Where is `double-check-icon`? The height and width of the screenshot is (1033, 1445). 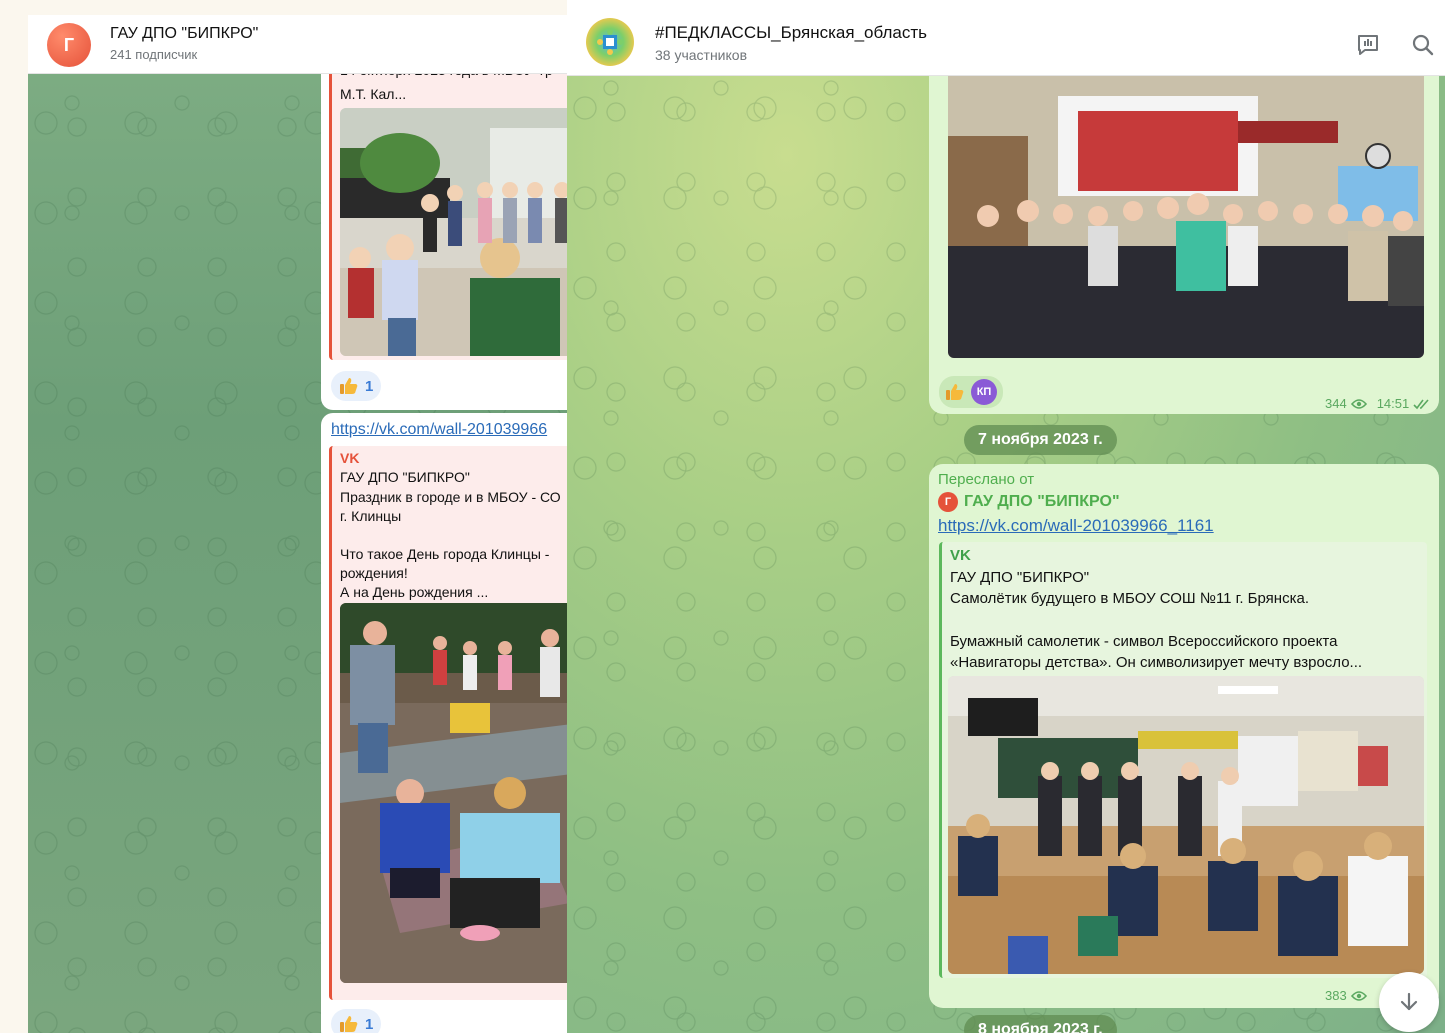
double-check-icon is located at coordinates (1421, 403).